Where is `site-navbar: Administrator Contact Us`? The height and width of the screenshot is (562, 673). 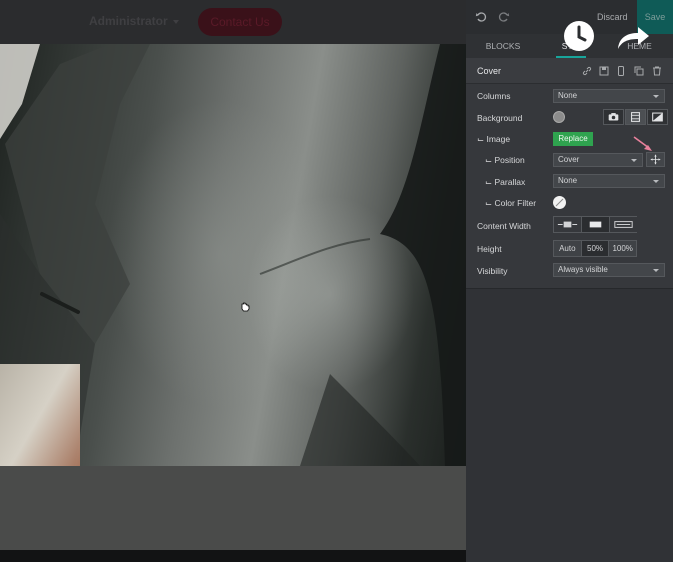 site-navbar: Administrator Contact Us is located at coordinates (233, 22).